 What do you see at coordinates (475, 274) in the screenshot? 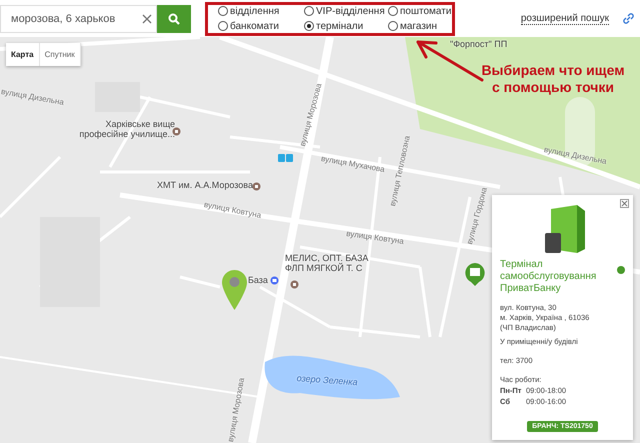
I see `terminal-marker-icon` at bounding box center [475, 274].